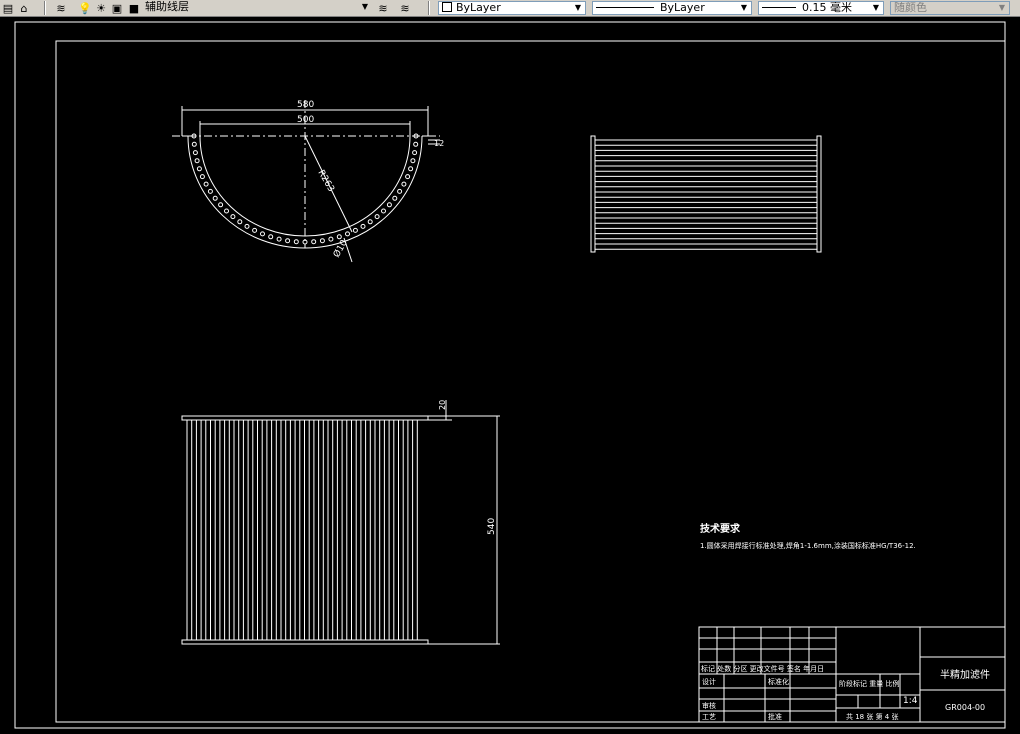 This screenshot has height=734, width=1020. What do you see at coordinates (24, 8) in the screenshot?
I see `home-icon: ⌂` at bounding box center [24, 8].